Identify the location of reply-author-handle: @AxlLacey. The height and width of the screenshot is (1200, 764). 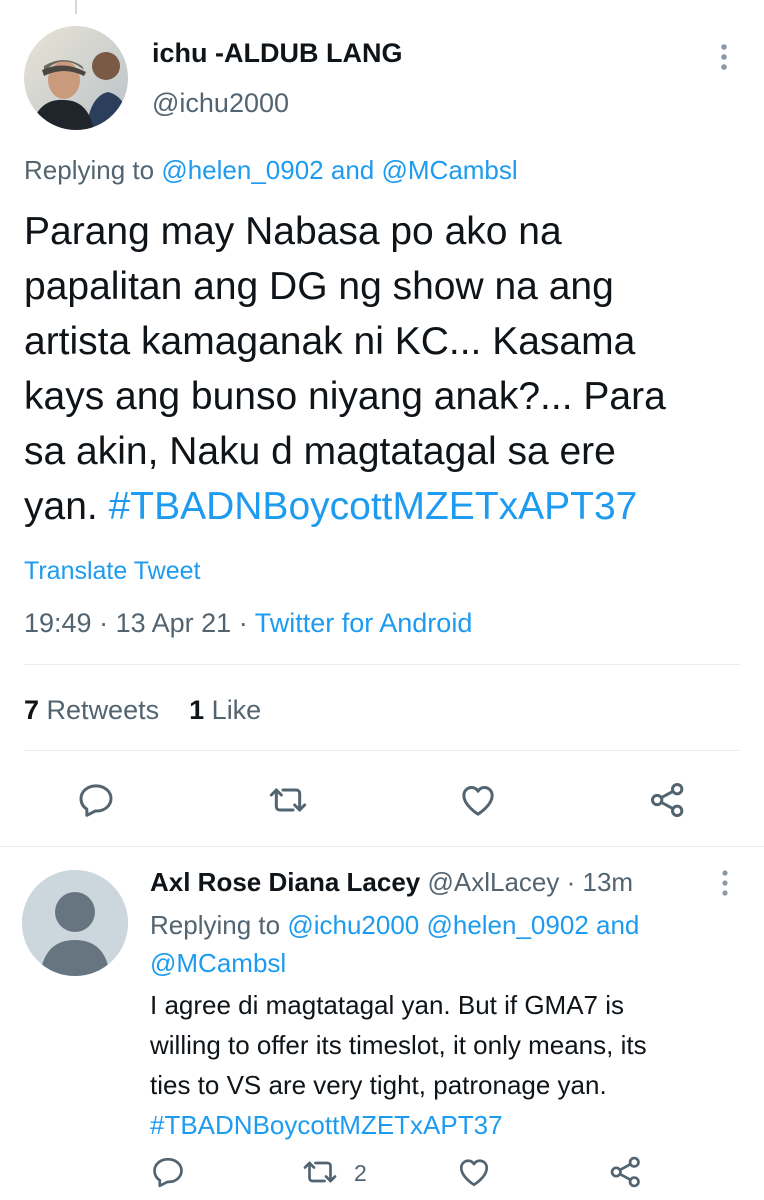
(493, 882).